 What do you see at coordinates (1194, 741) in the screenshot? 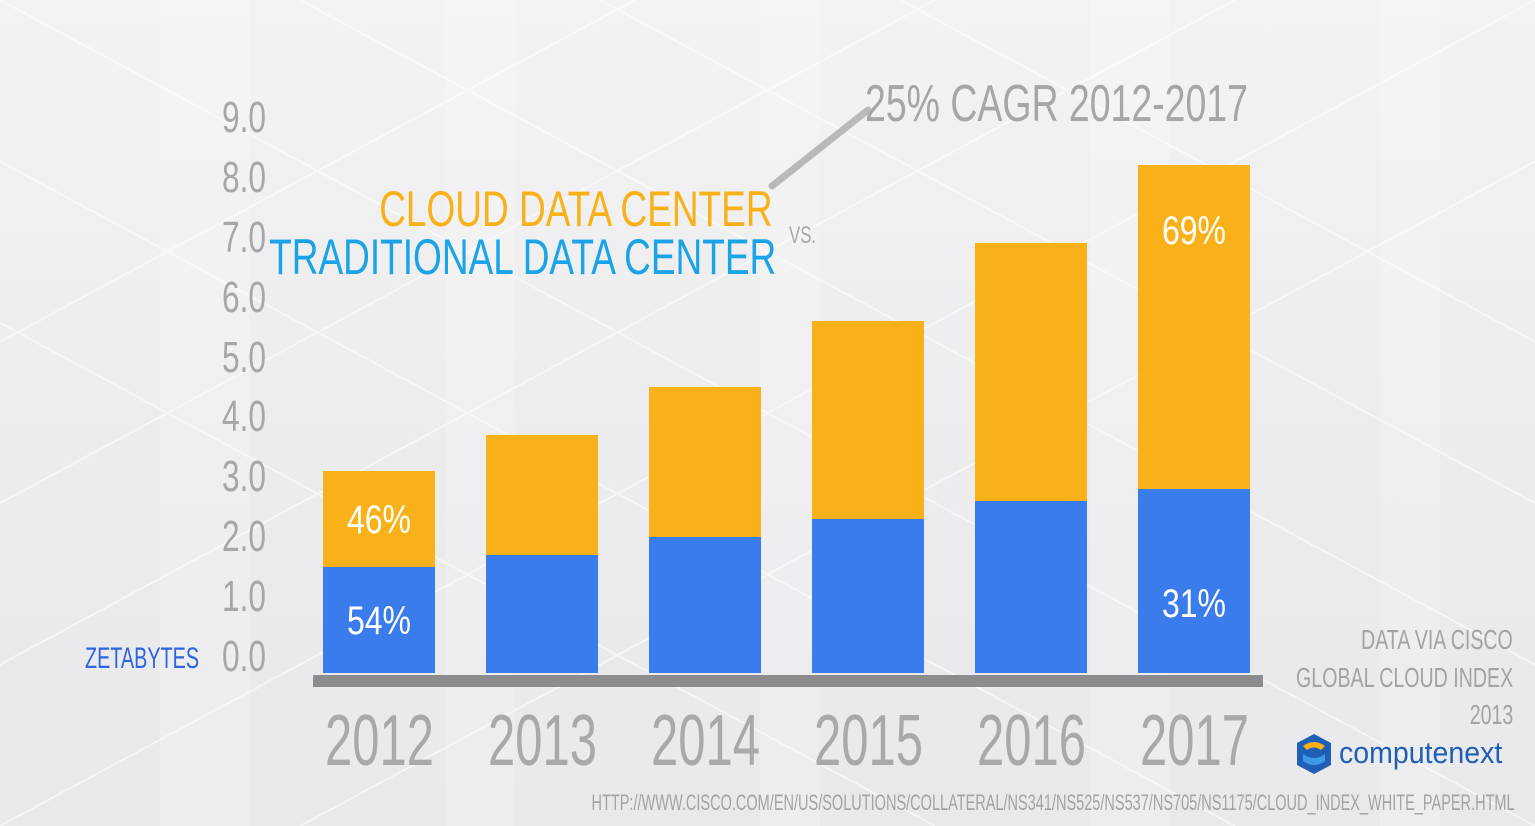
I see `x-tick-label: 2017` at bounding box center [1194, 741].